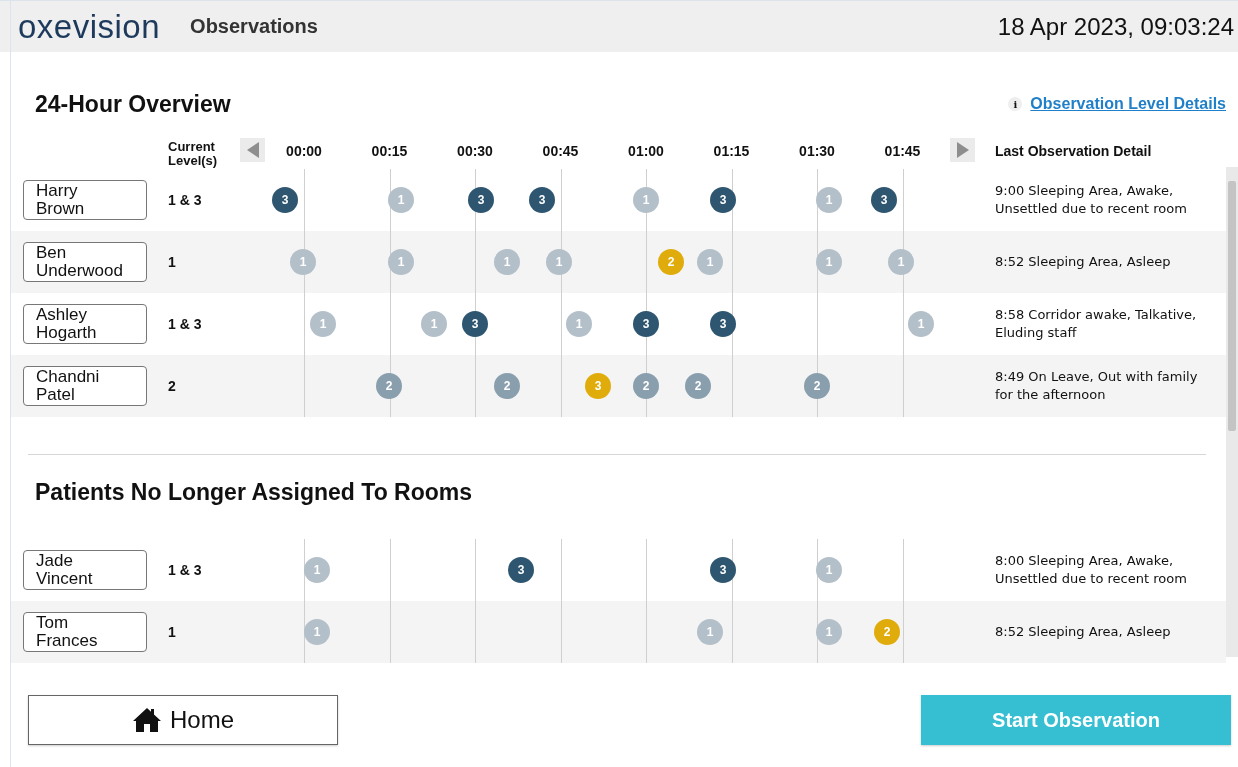 Image resolution: width=1238 pixels, height=767 pixels. Describe the element at coordinates (147, 720) in the screenshot. I see `house-icon` at that location.